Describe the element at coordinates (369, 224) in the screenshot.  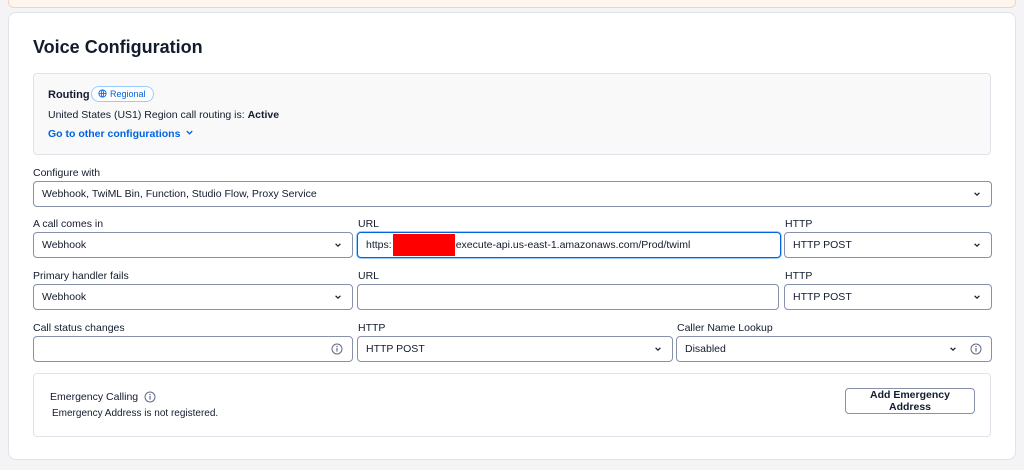
I see `incoming-url-label: URL` at that location.